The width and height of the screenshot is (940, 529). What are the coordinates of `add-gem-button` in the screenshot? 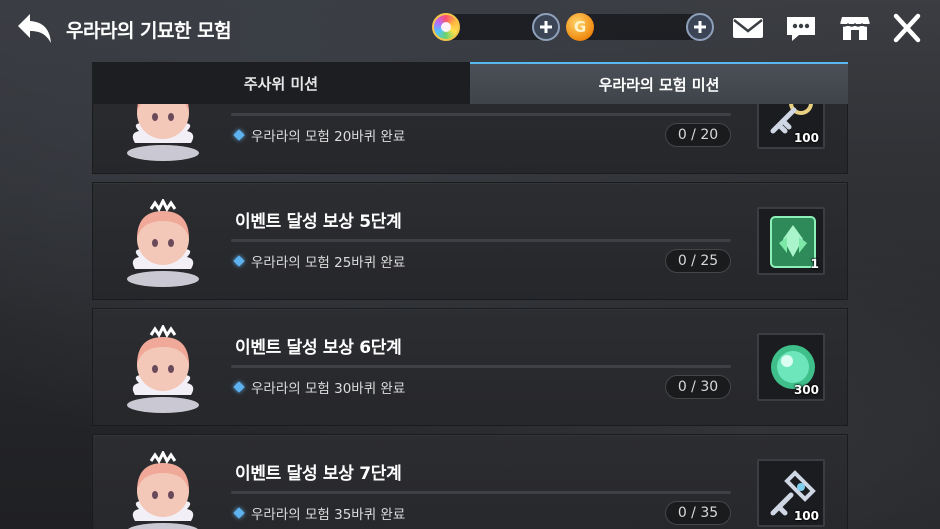 It's located at (546, 27).